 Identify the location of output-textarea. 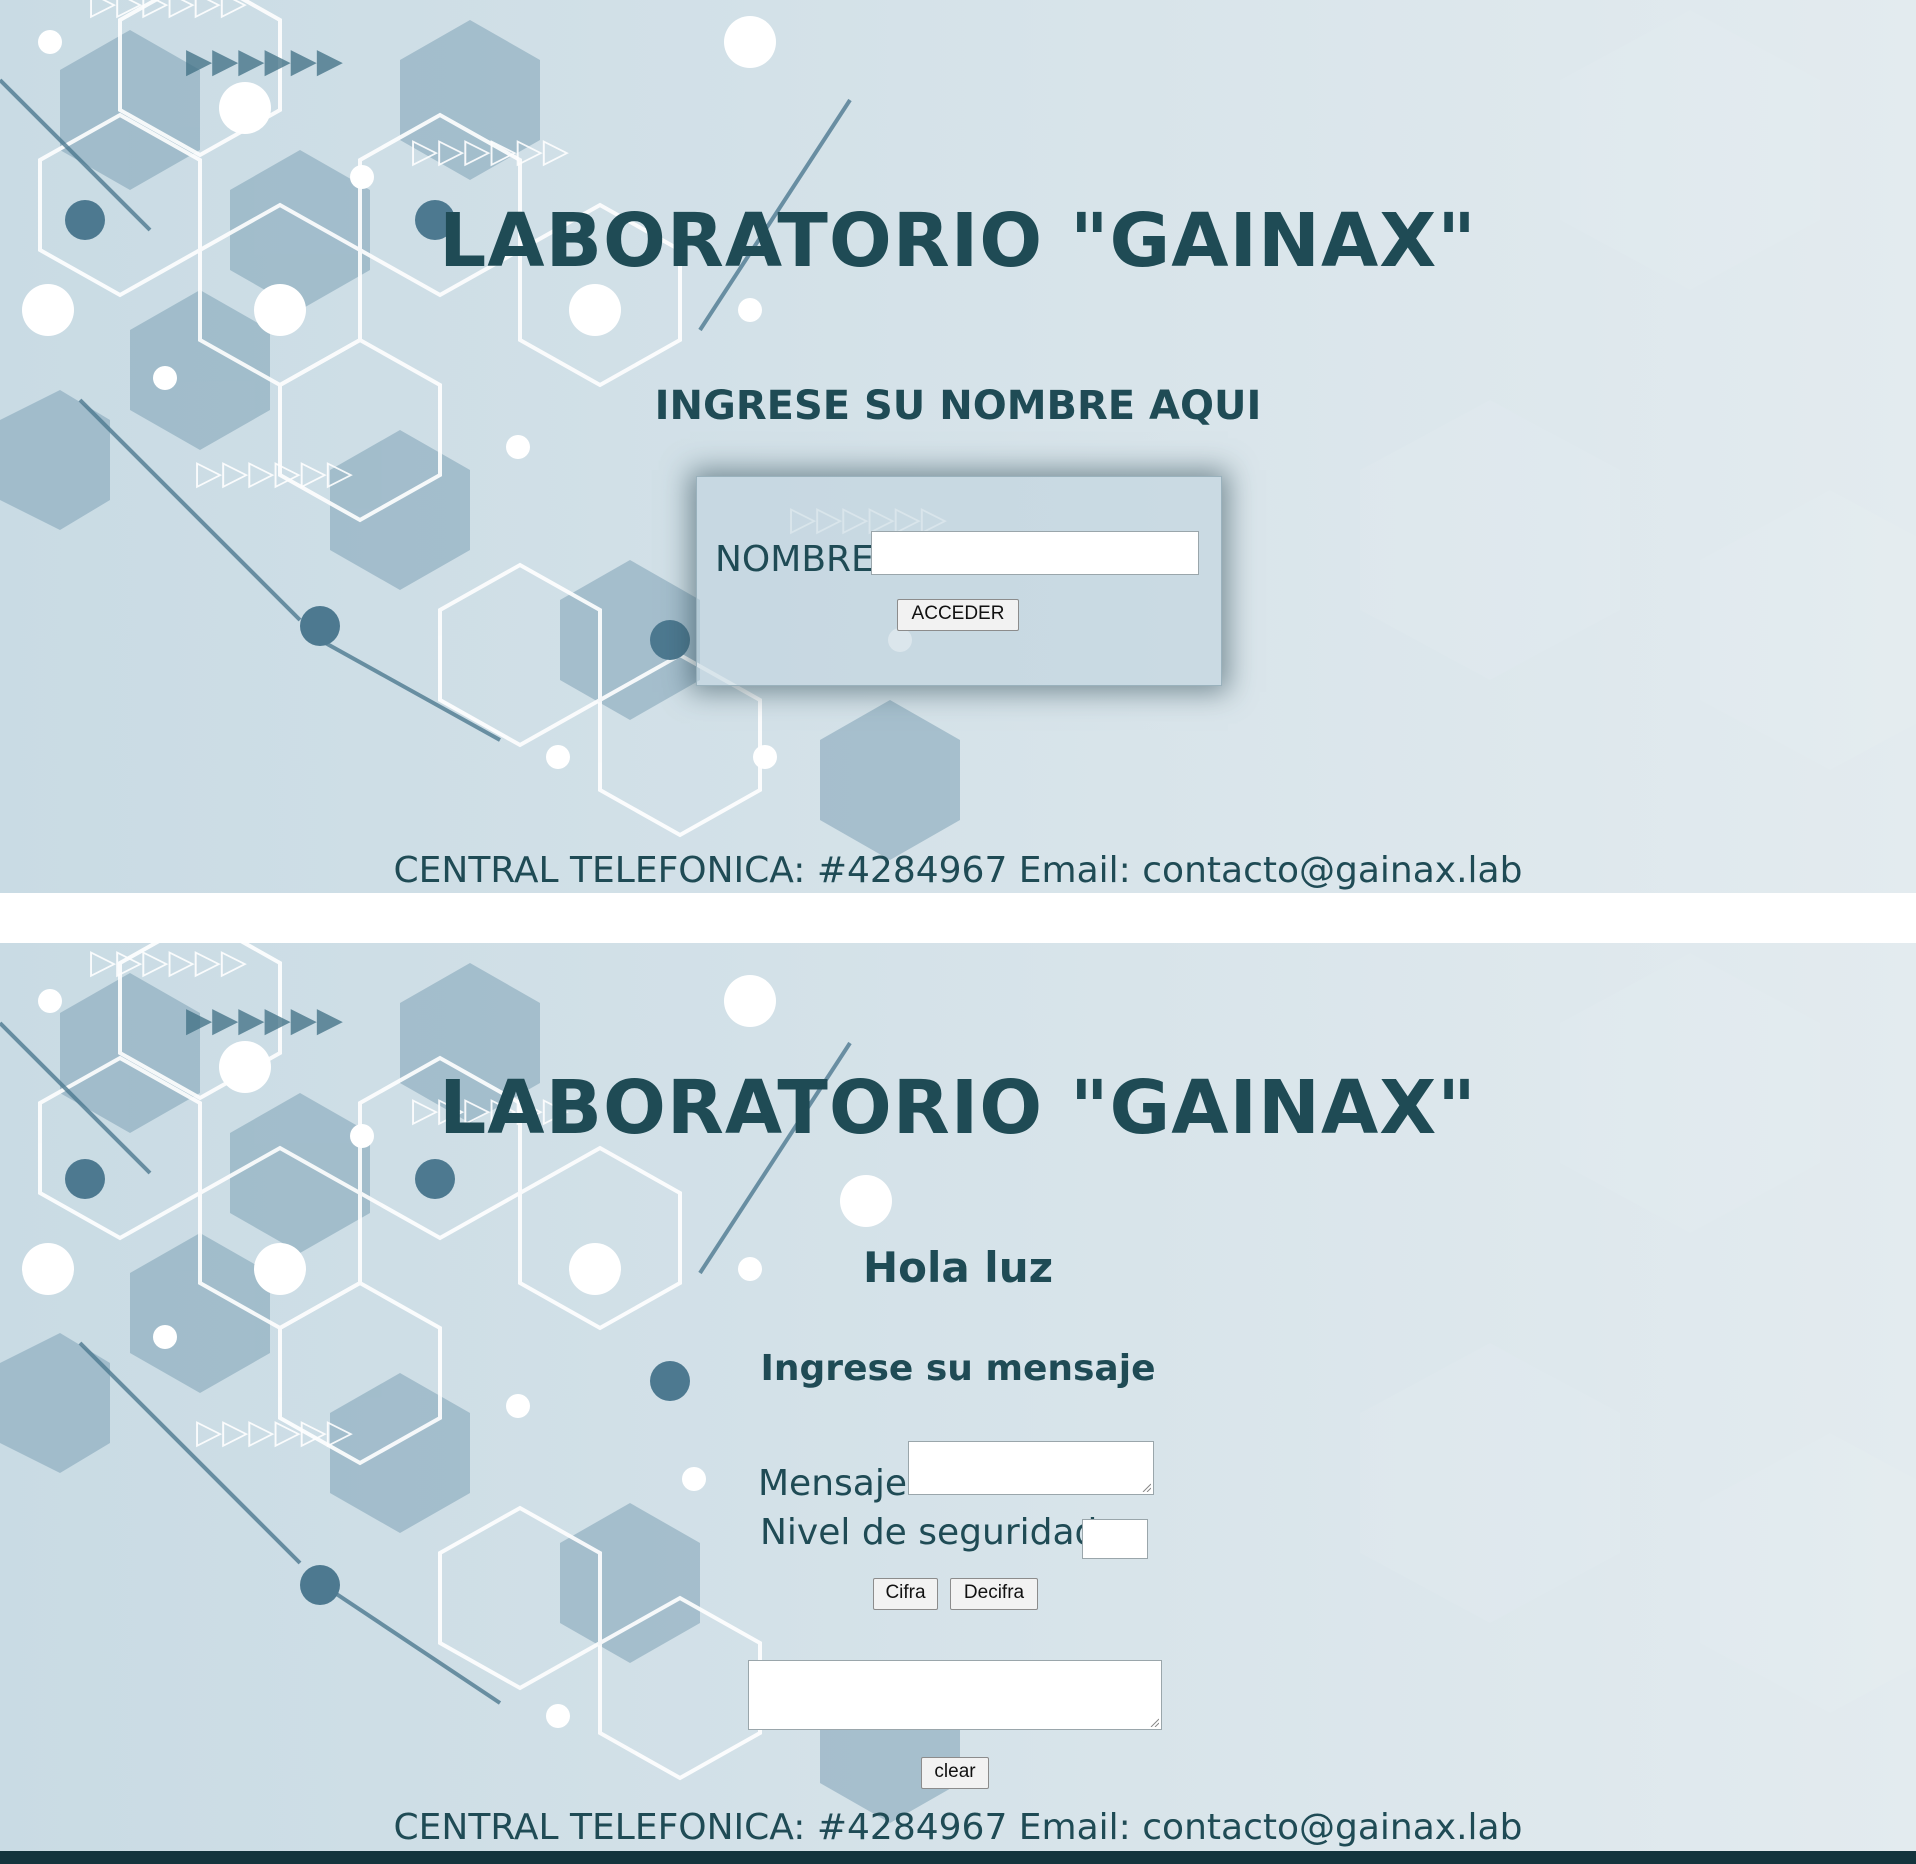
(955, 1695).